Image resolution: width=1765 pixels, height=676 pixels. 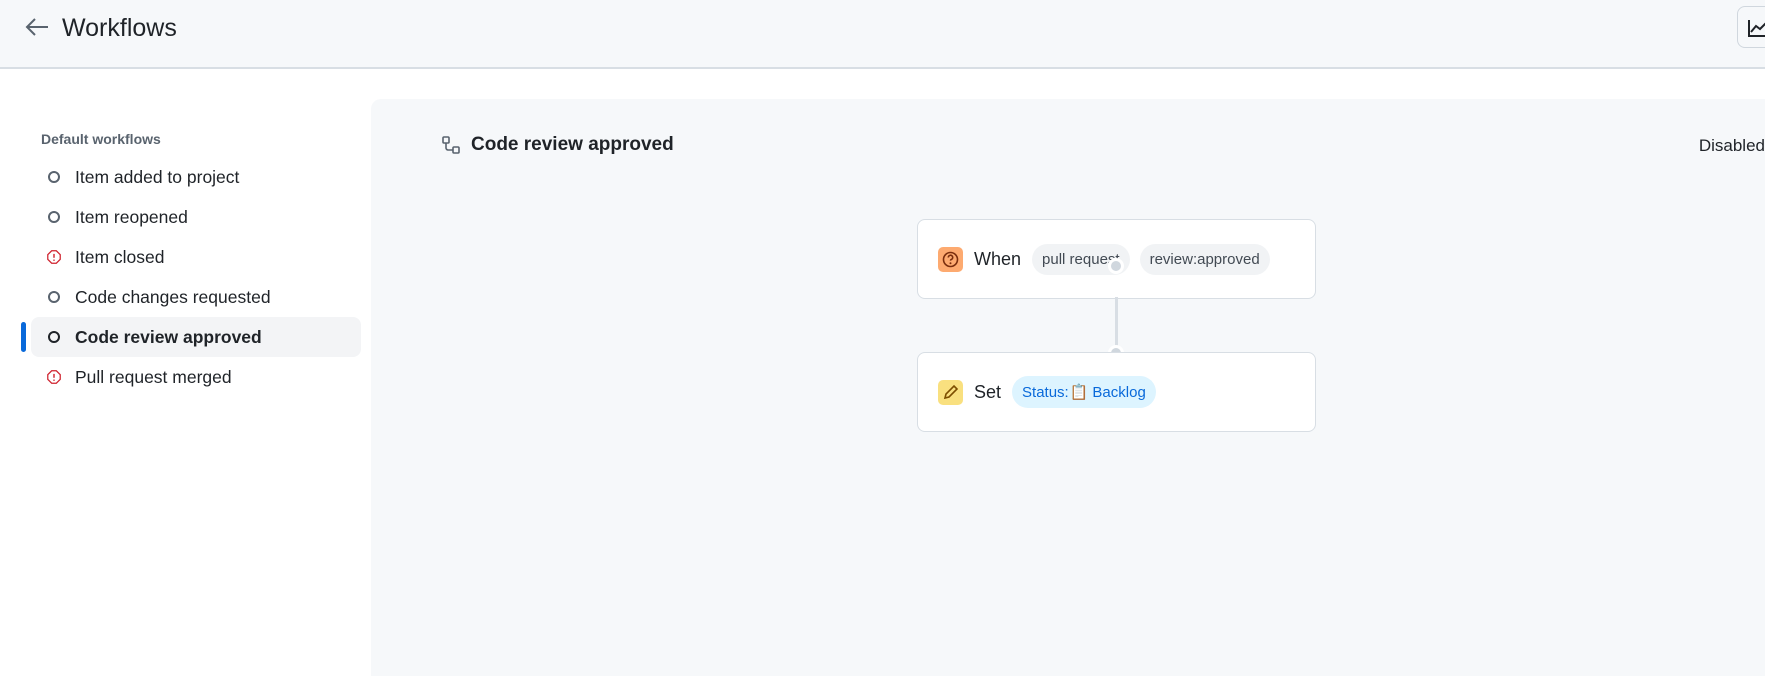 What do you see at coordinates (153, 376) in the screenshot?
I see `sidebar-item-label: Pull request merged` at bounding box center [153, 376].